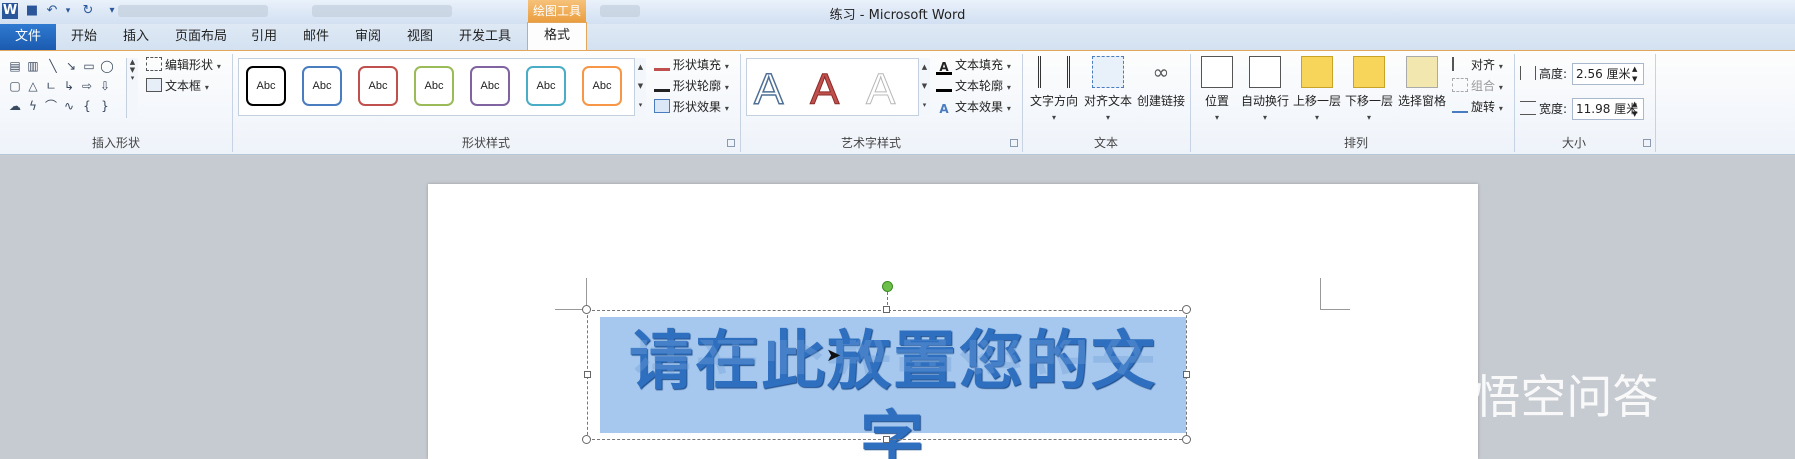  What do you see at coordinates (602, 86) in the screenshot?
I see `shape-style-orange: Abc` at bounding box center [602, 86].